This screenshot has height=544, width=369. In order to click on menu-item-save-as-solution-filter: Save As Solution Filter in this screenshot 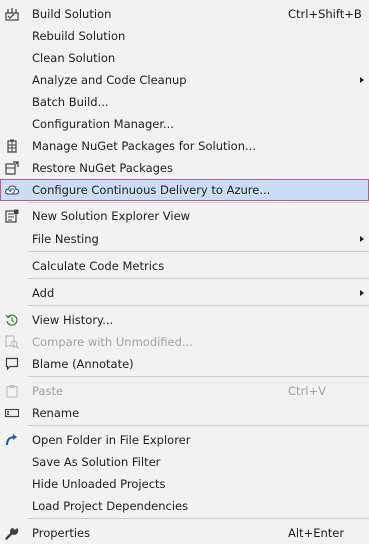, I will do `click(184, 462)`.